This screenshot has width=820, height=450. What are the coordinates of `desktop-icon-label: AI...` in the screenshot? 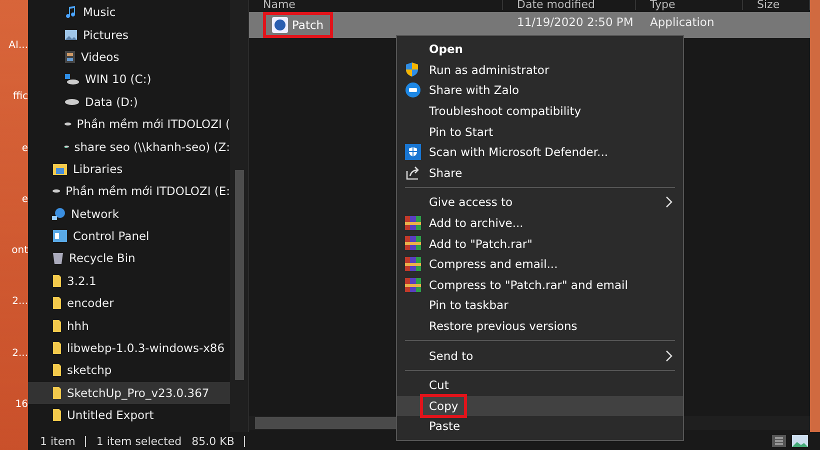 It's located at (18, 46).